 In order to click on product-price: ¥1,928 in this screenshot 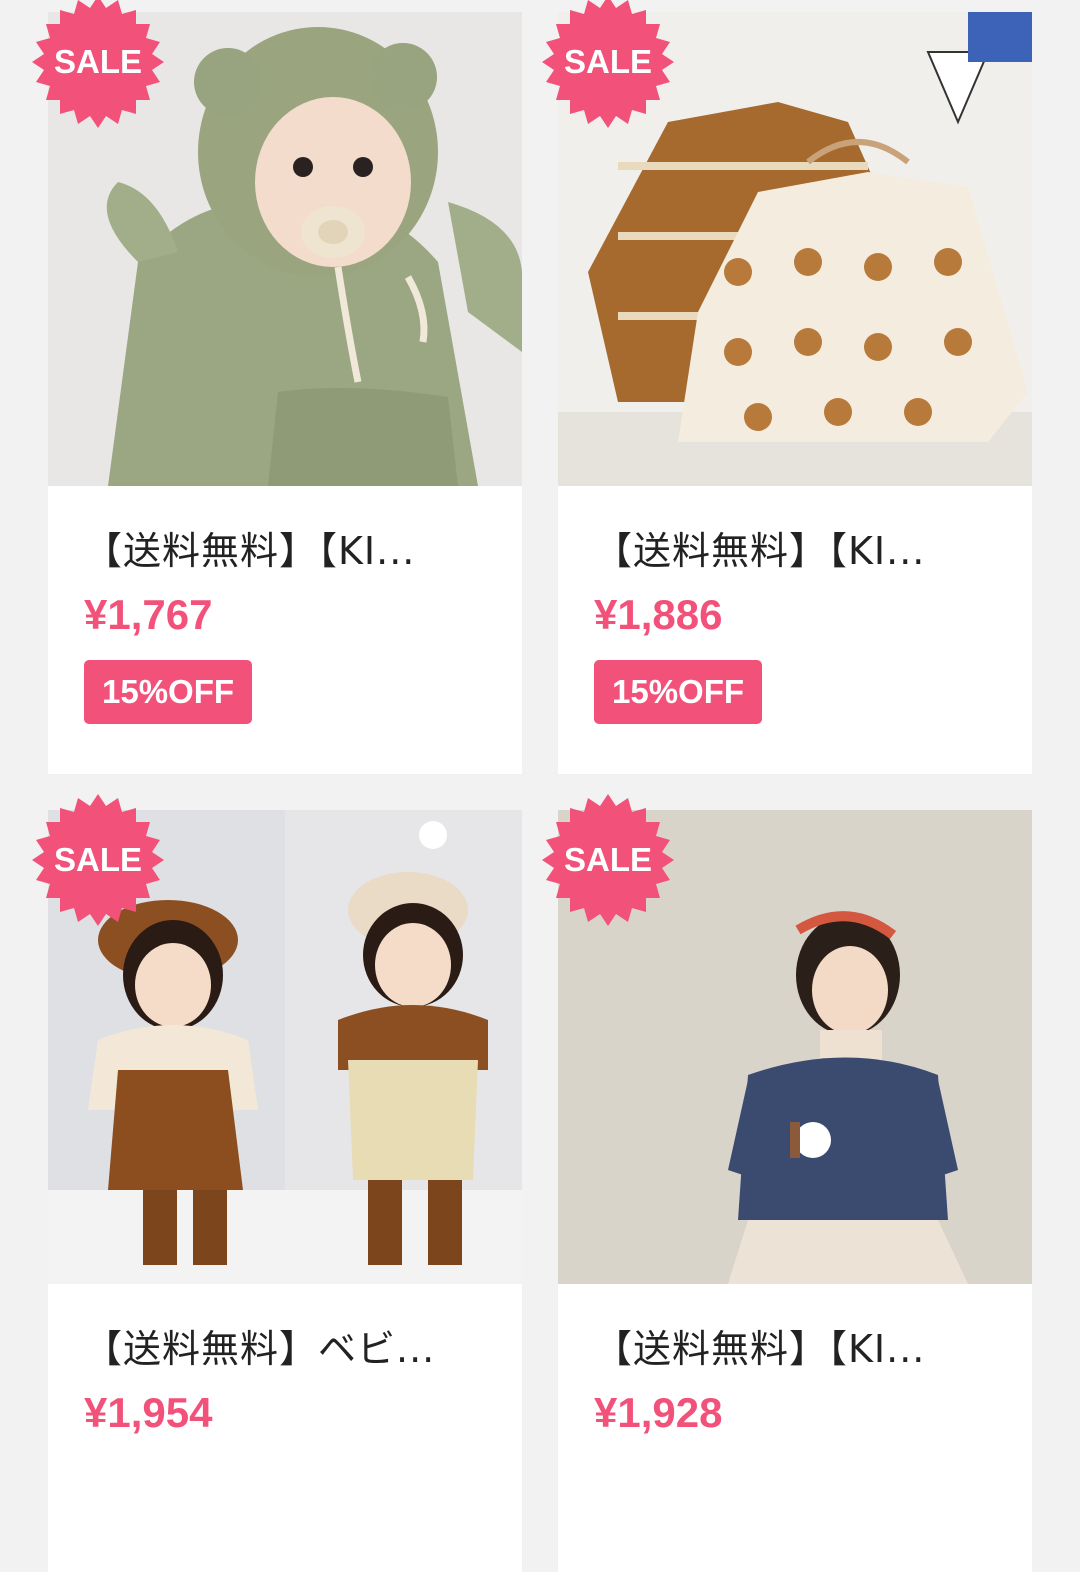, I will do `click(658, 1412)`.